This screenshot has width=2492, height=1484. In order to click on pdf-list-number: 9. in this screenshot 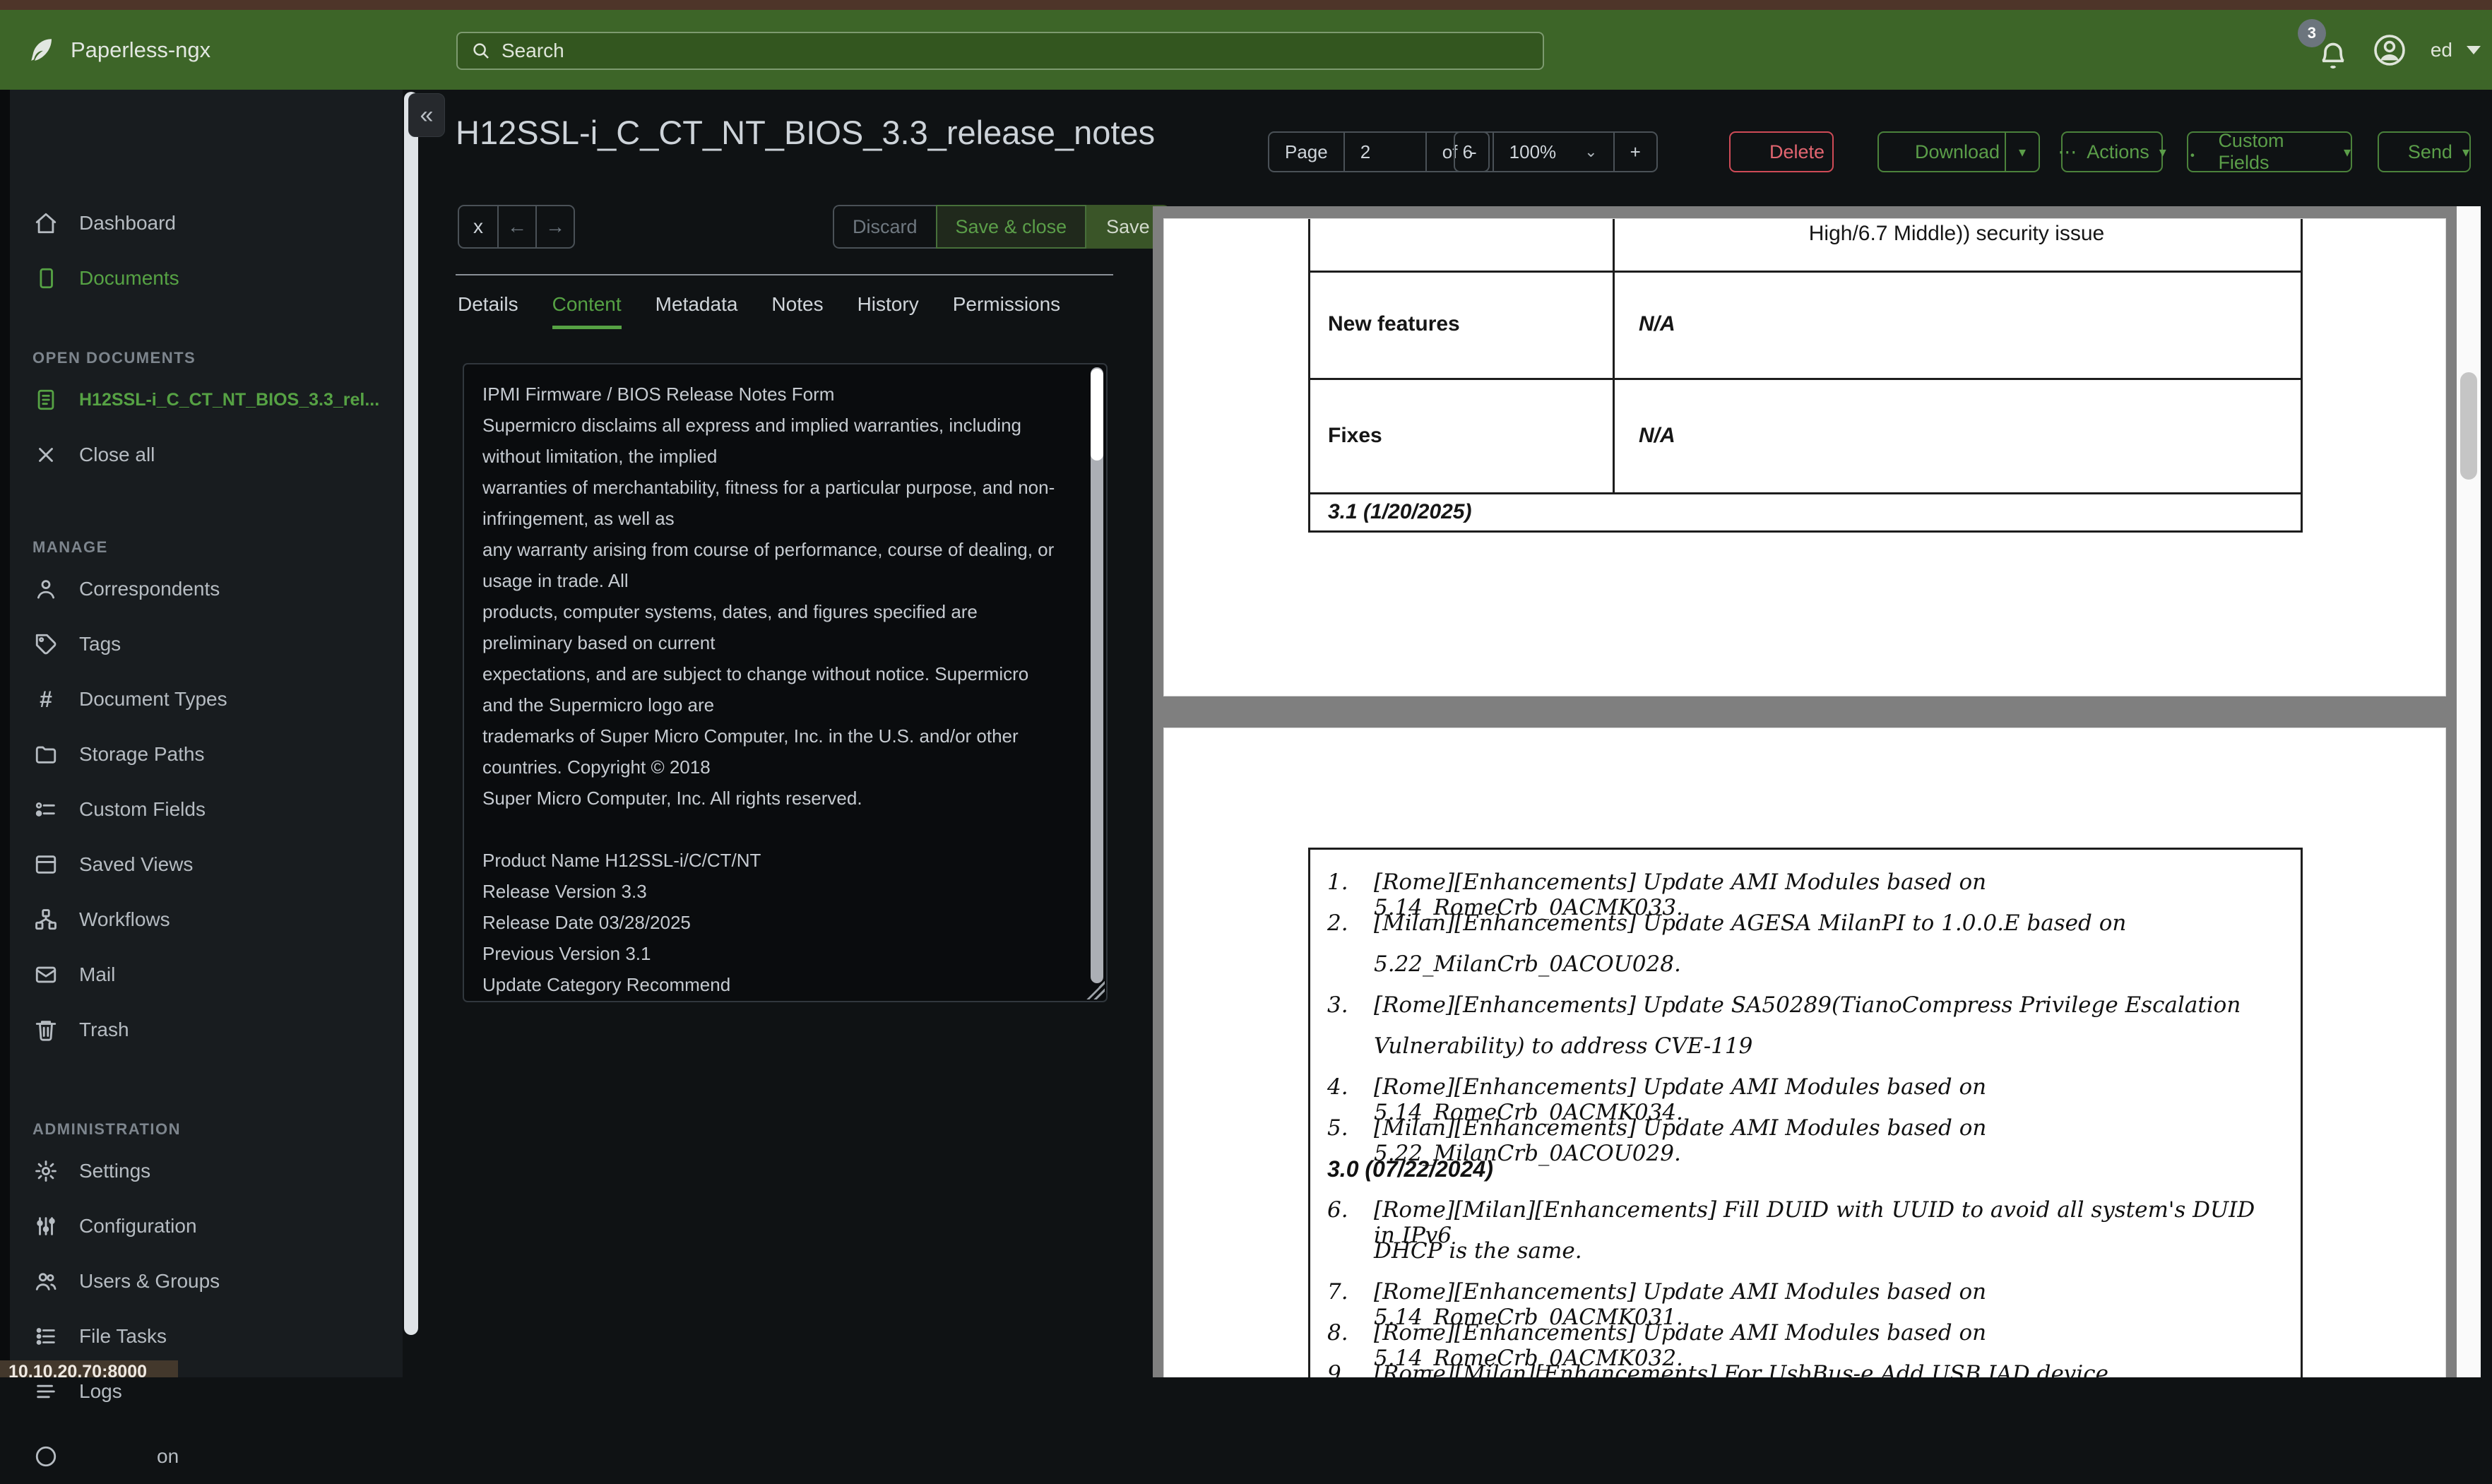, I will do `click(1341, 1369)`.